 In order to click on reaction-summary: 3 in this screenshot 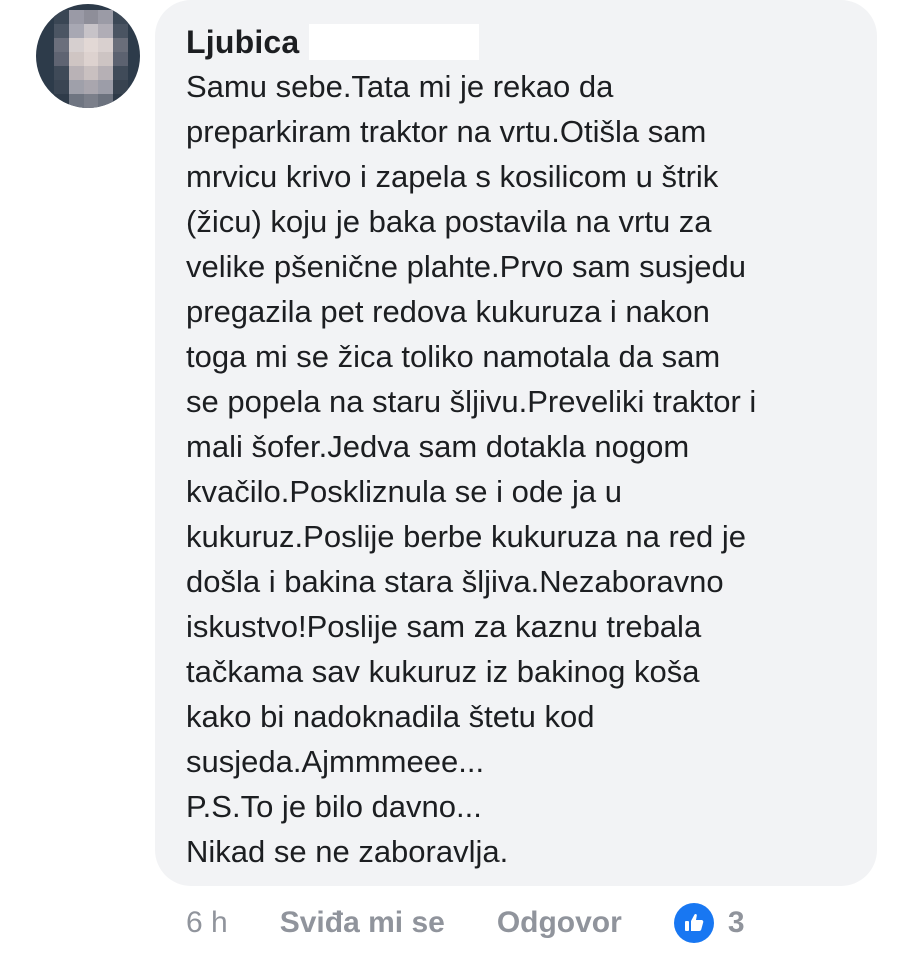, I will do `click(709, 923)`.